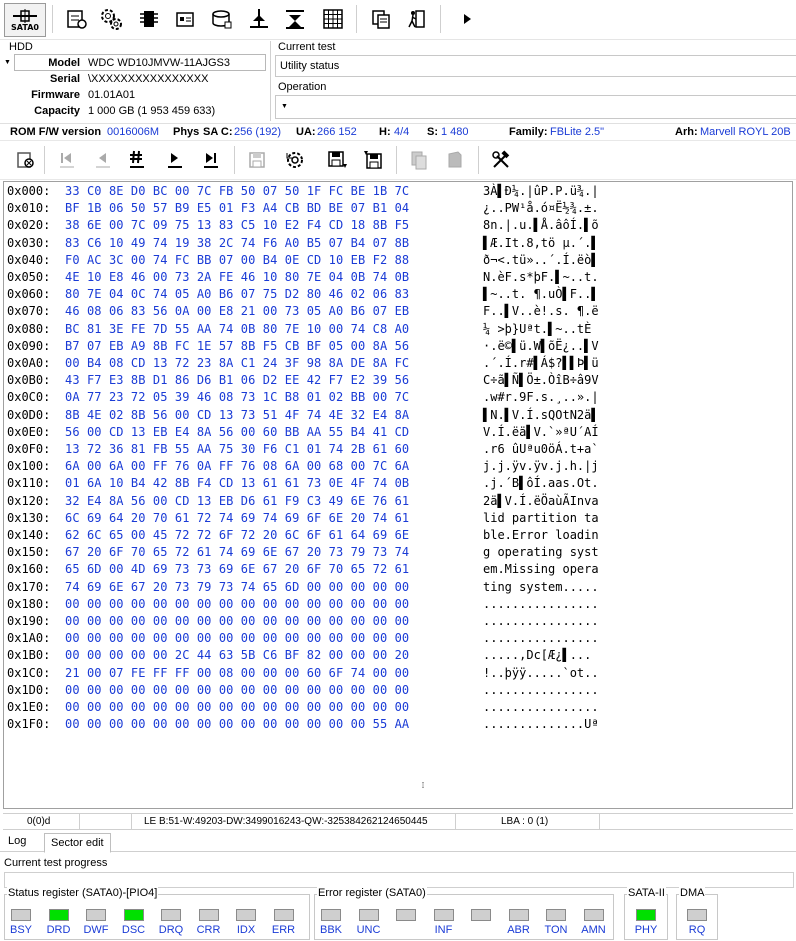 This screenshot has height=941, width=796. Describe the element at coordinates (541, 346) in the screenshot. I see `hex-ascii: ·.ë©▌ü.W▌õË¿..▌V` at that location.